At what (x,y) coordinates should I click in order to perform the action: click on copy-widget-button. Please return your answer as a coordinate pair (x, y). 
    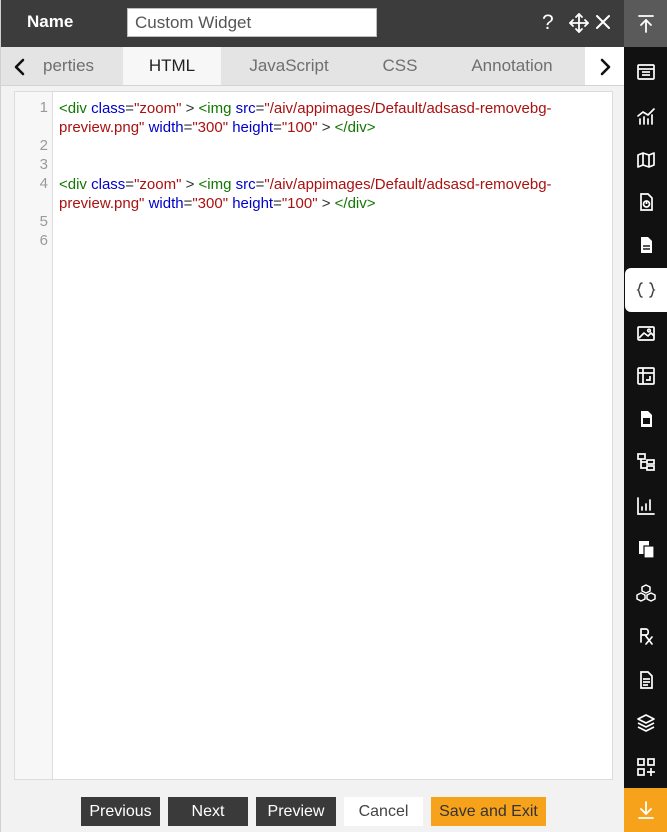
    Looking at the image, I should click on (645, 549).